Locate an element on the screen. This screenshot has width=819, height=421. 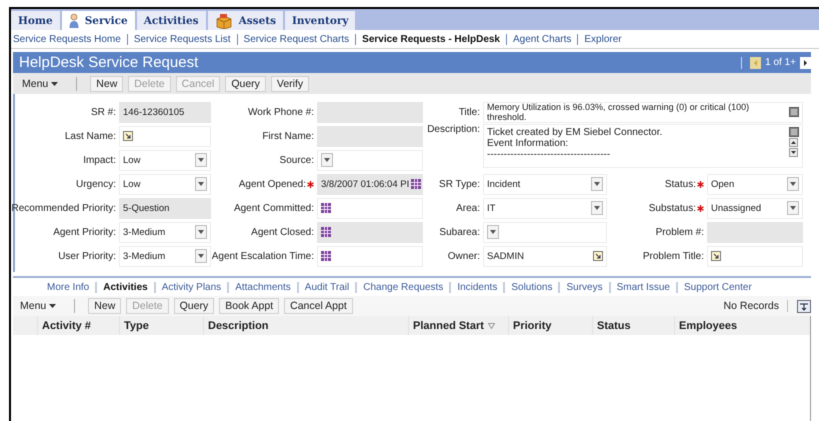
nav-link: Service Requests List is located at coordinates (181, 39).